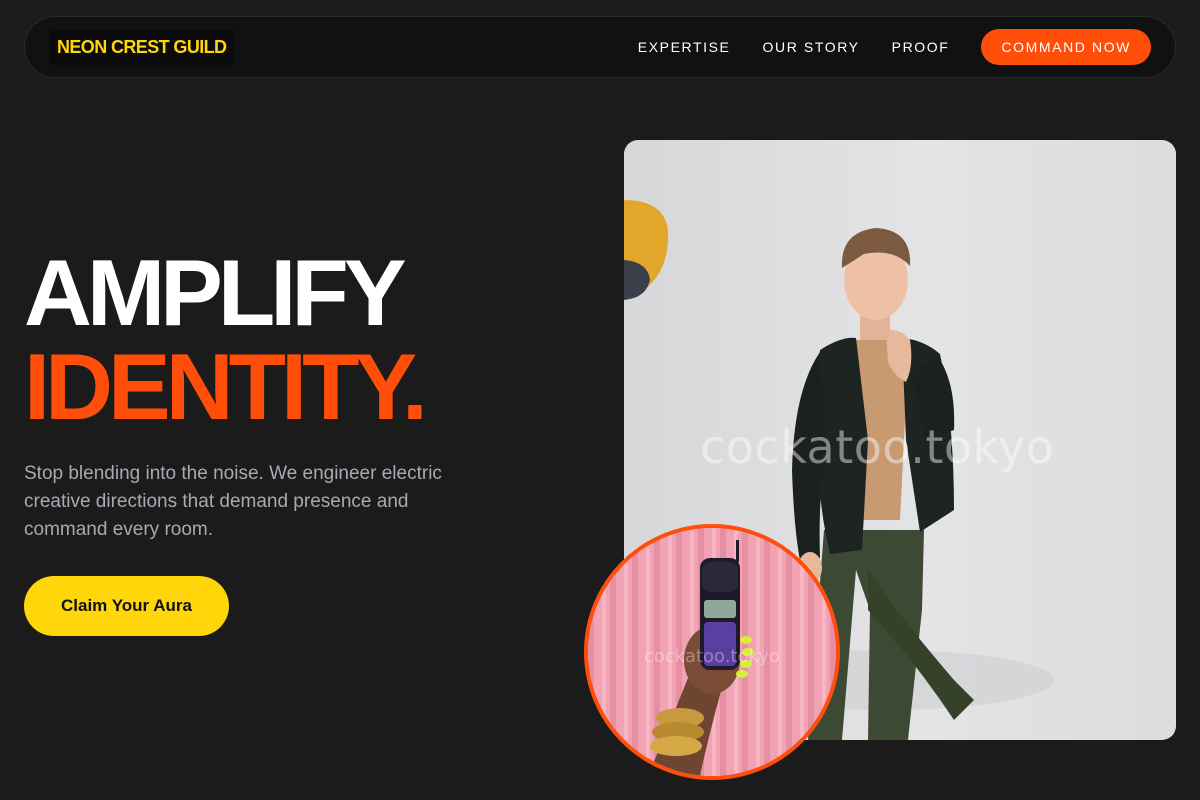 The image size is (1200, 800). I want to click on nav-link-our-story: OUR STORY, so click(811, 47).